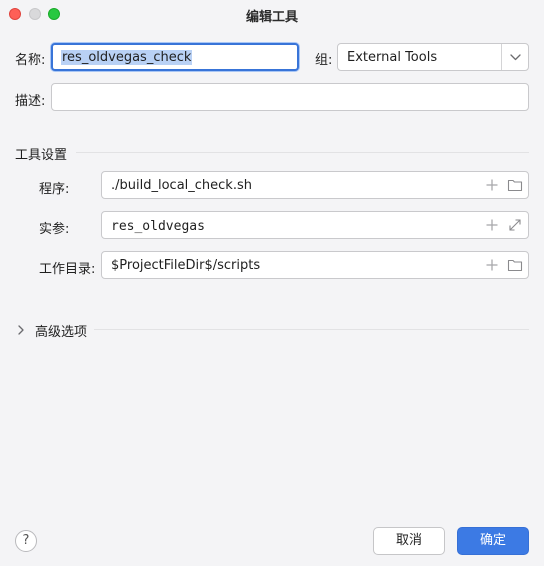 Image resolution: width=544 pixels, height=566 pixels. I want to click on ok-button: 确定, so click(493, 541).